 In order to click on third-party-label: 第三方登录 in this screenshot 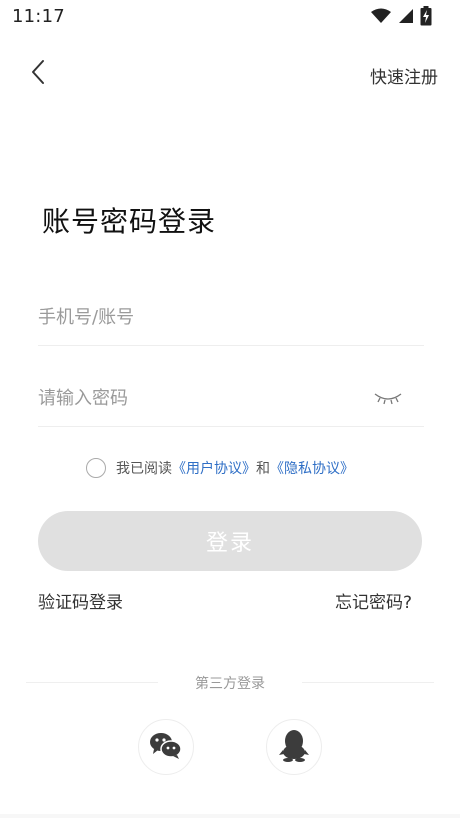, I will do `click(230, 684)`.